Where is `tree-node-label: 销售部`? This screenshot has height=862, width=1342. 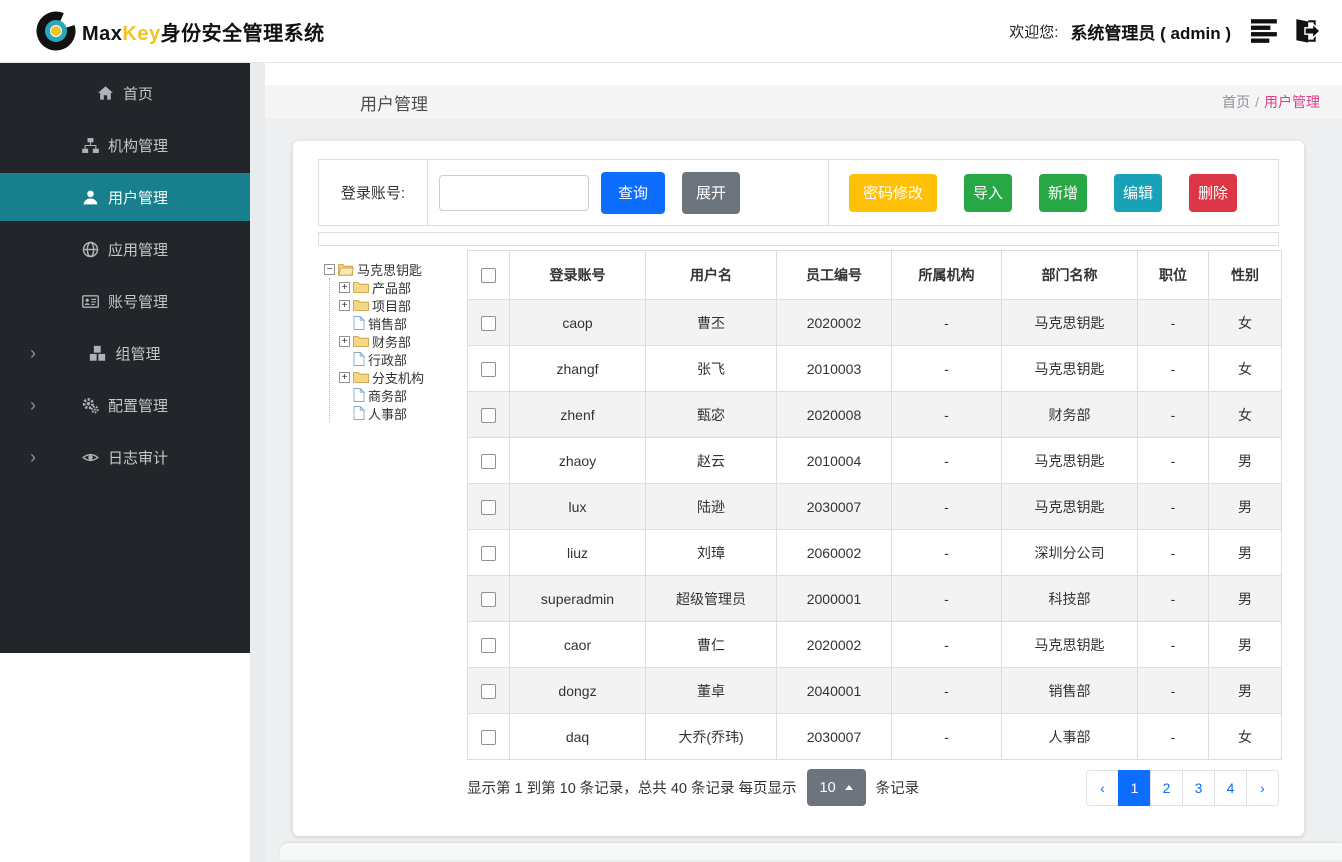 tree-node-label: 销售部 is located at coordinates (388, 324).